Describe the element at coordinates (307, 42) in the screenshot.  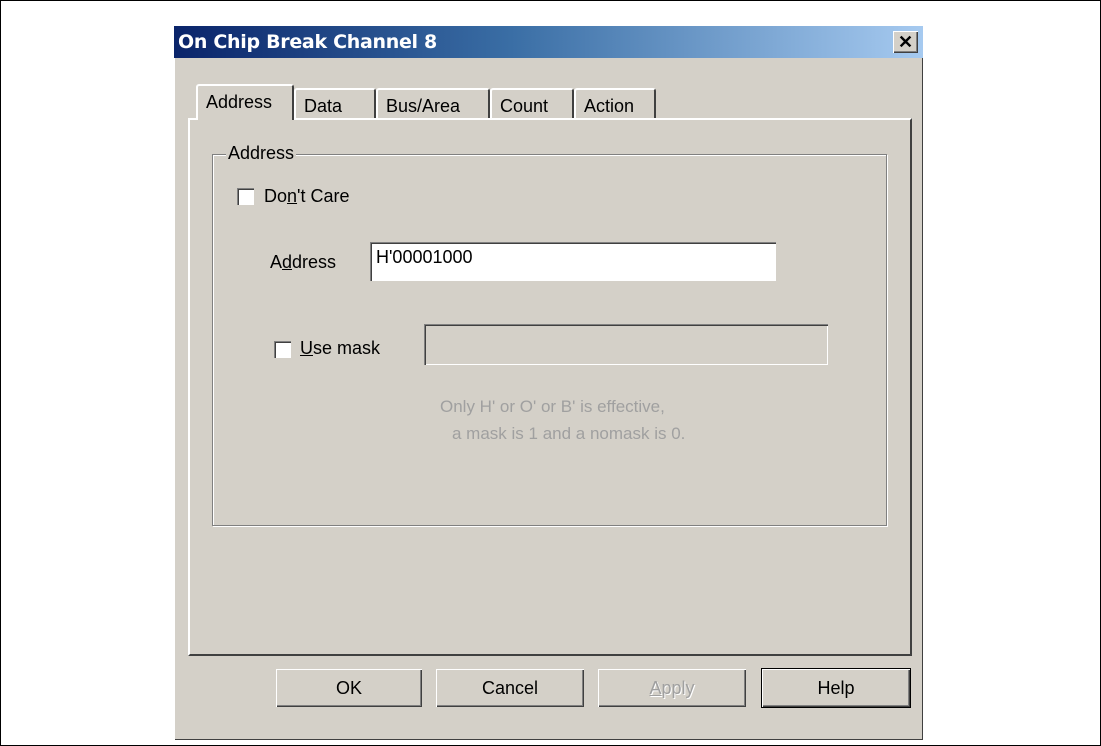
I see `dialog-title: On Chip Break Channel 8` at that location.